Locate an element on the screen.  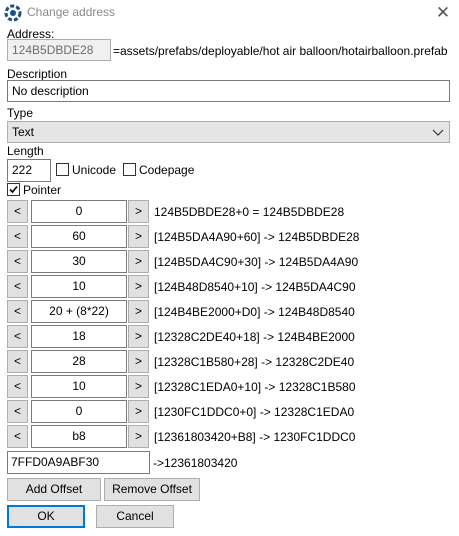
description-label: Description is located at coordinates (37, 74).